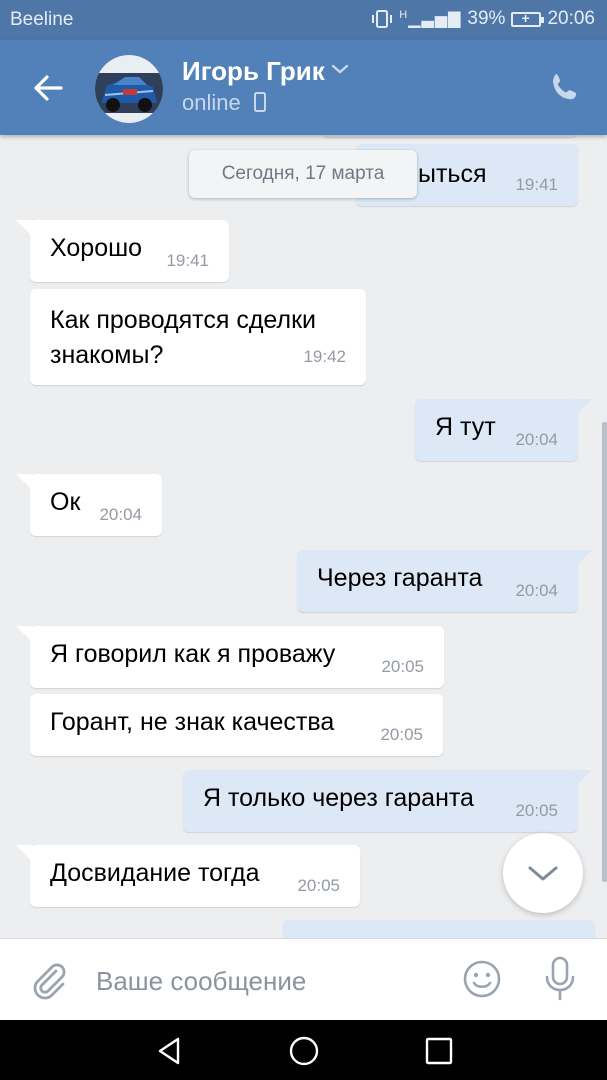 The width and height of the screenshot is (607, 1080). What do you see at coordinates (107, 355) in the screenshot?
I see `message-text-line: знакомы?` at bounding box center [107, 355].